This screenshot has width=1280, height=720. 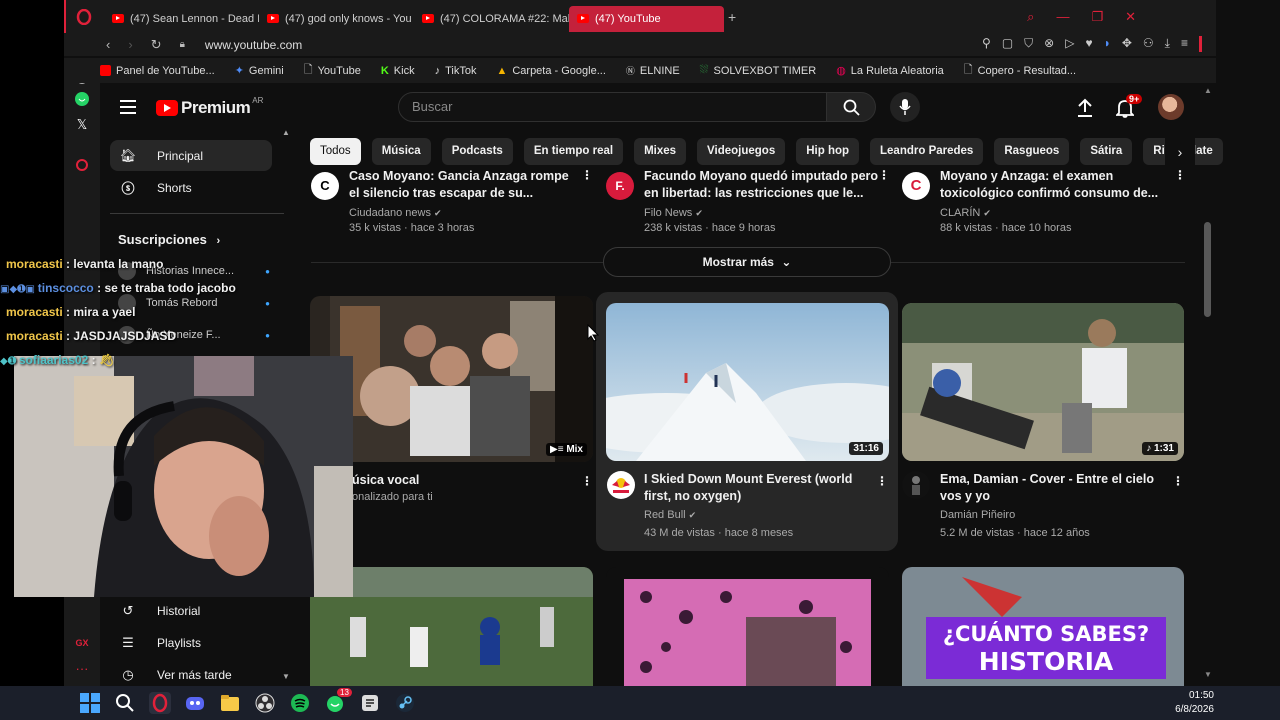 What do you see at coordinates (265, 703) in the screenshot?
I see `obs-icon` at bounding box center [265, 703].